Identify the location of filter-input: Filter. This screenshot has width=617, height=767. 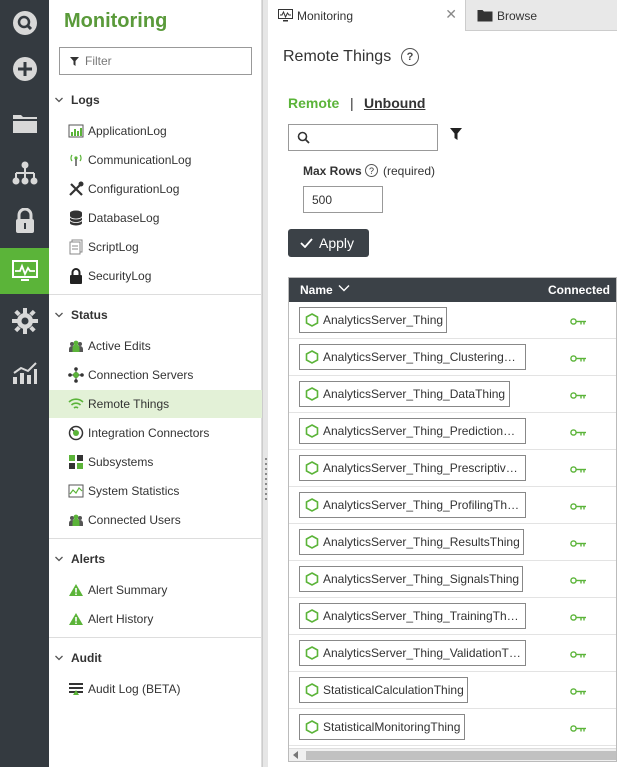
(155, 61).